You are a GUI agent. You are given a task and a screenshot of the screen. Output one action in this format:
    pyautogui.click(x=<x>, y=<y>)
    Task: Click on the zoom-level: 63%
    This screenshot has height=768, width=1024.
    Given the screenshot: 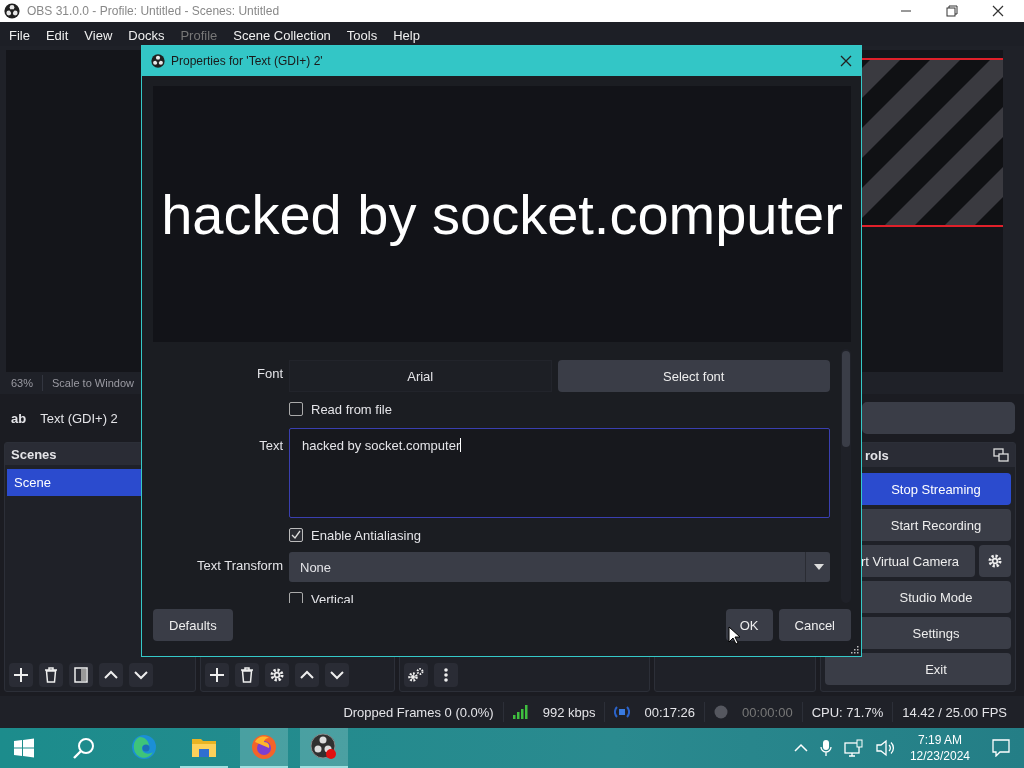 What is the action you would take?
    pyautogui.click(x=22, y=383)
    